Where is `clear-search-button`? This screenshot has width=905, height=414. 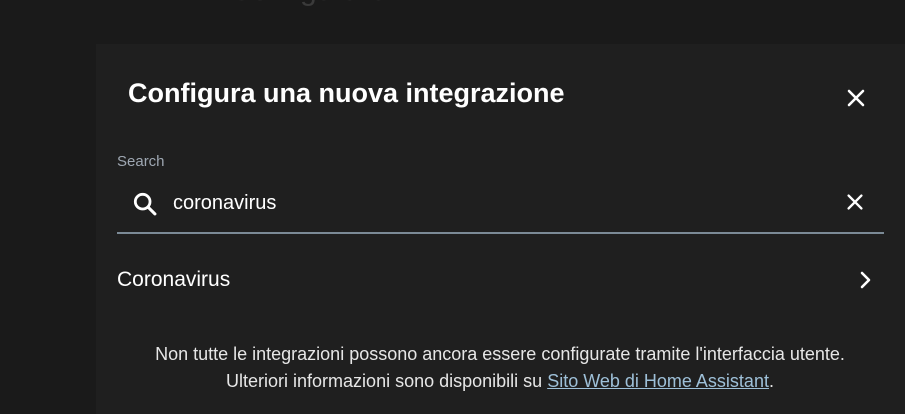
clear-search-button is located at coordinates (855, 202).